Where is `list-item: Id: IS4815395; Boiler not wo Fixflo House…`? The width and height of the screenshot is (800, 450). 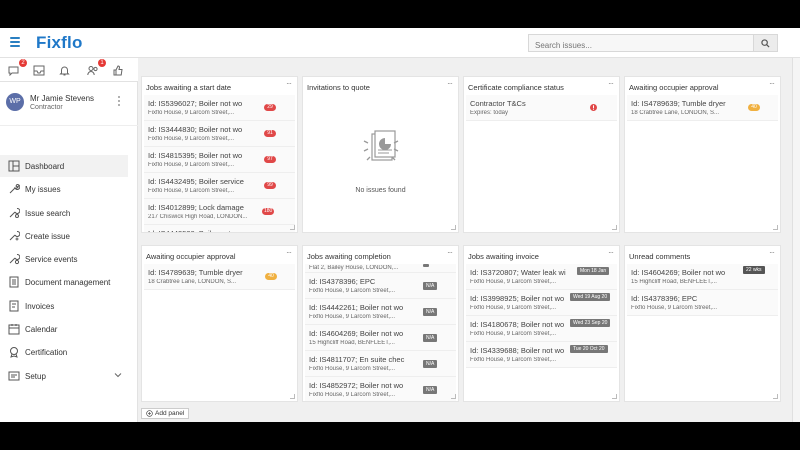
list-item: Id: IS4815395; Boiler not wo Fixflo House… is located at coordinates (219, 160).